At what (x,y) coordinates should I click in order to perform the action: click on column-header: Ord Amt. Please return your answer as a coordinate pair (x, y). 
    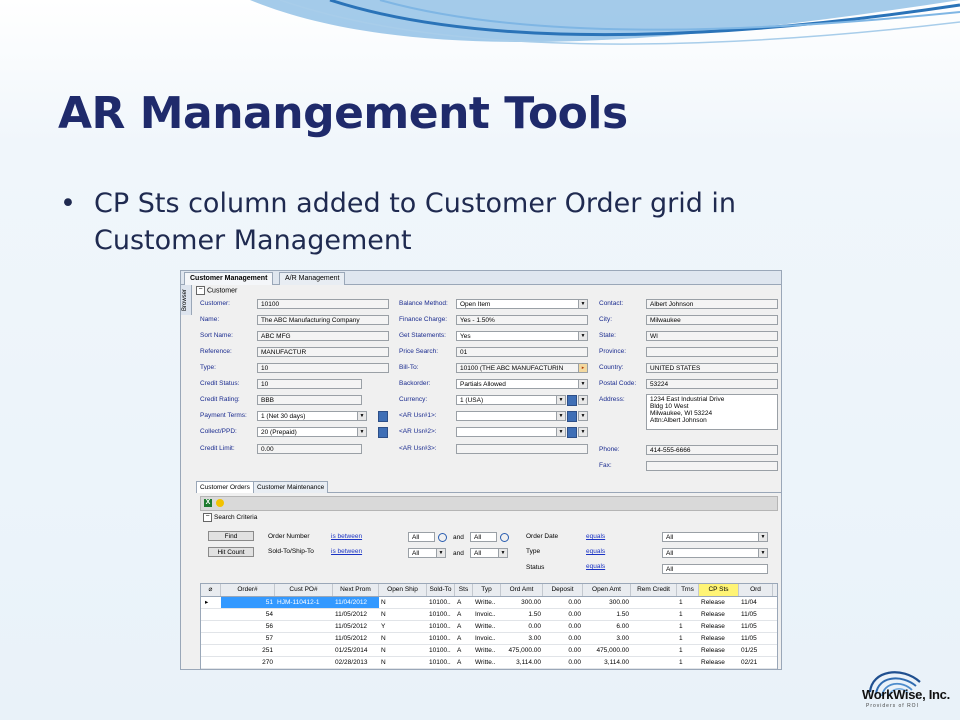
    Looking at the image, I should click on (522, 590).